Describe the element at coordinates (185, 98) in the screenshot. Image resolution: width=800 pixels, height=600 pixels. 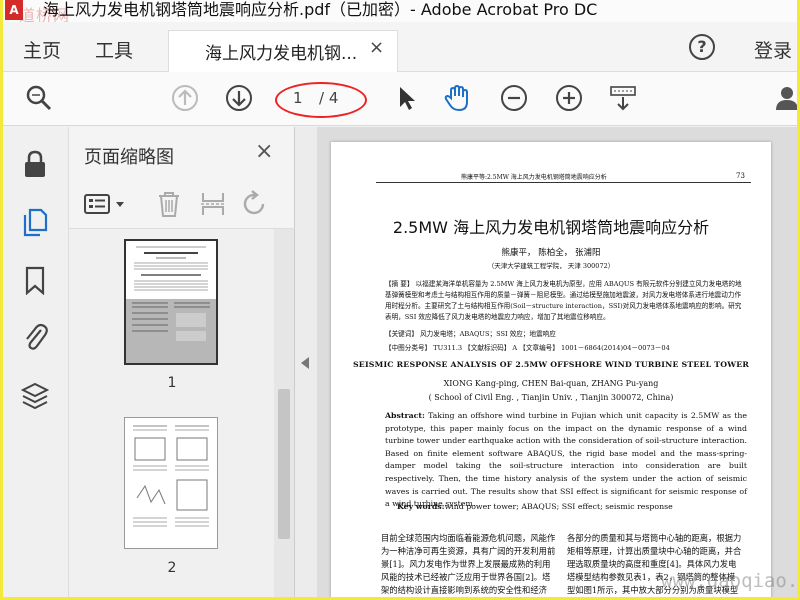
I see `previous-page-icon` at that location.